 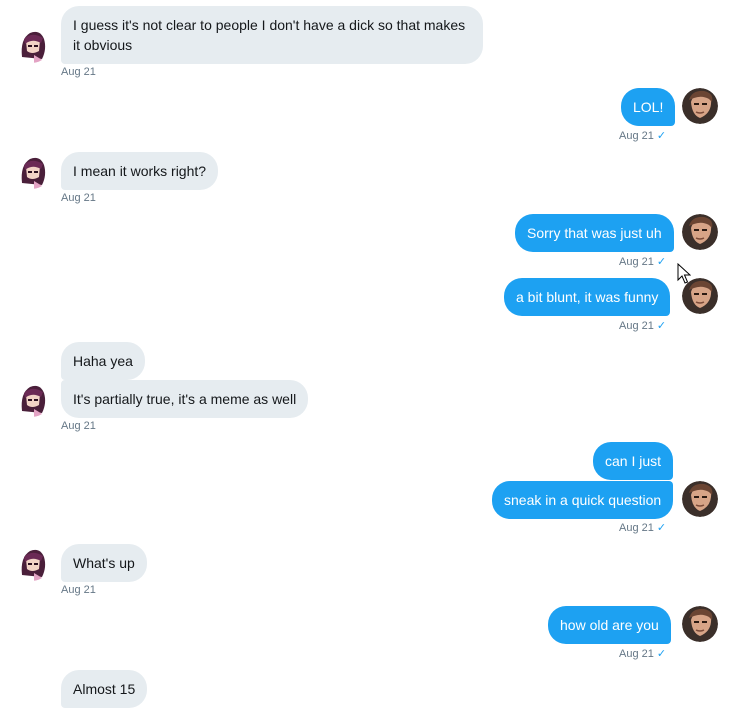 I want to click on outgoing-message: Sorry that was just uh, so click(x=594, y=233).